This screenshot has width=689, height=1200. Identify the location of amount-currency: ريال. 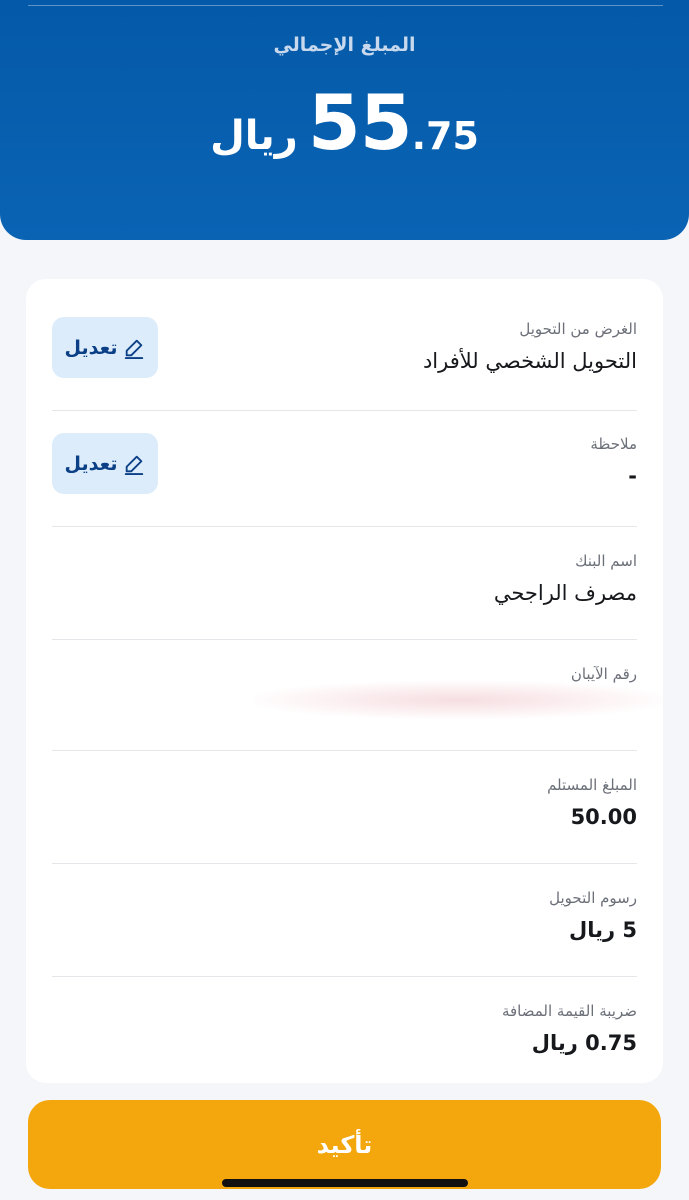
(254, 136).